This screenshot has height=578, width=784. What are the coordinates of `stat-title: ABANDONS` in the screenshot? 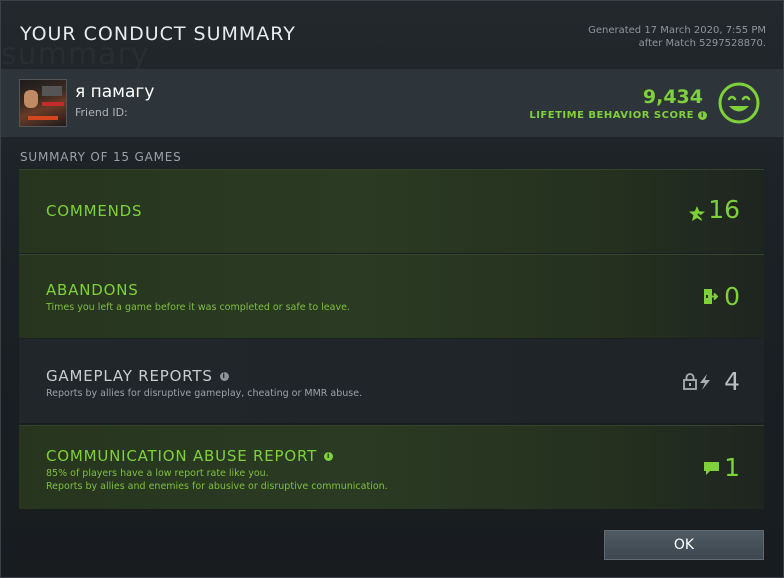 It's located at (92, 290).